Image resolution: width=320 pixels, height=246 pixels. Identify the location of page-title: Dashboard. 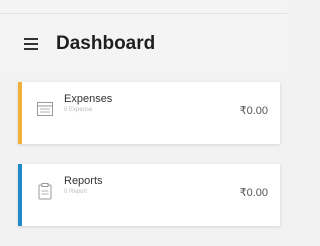
(106, 43).